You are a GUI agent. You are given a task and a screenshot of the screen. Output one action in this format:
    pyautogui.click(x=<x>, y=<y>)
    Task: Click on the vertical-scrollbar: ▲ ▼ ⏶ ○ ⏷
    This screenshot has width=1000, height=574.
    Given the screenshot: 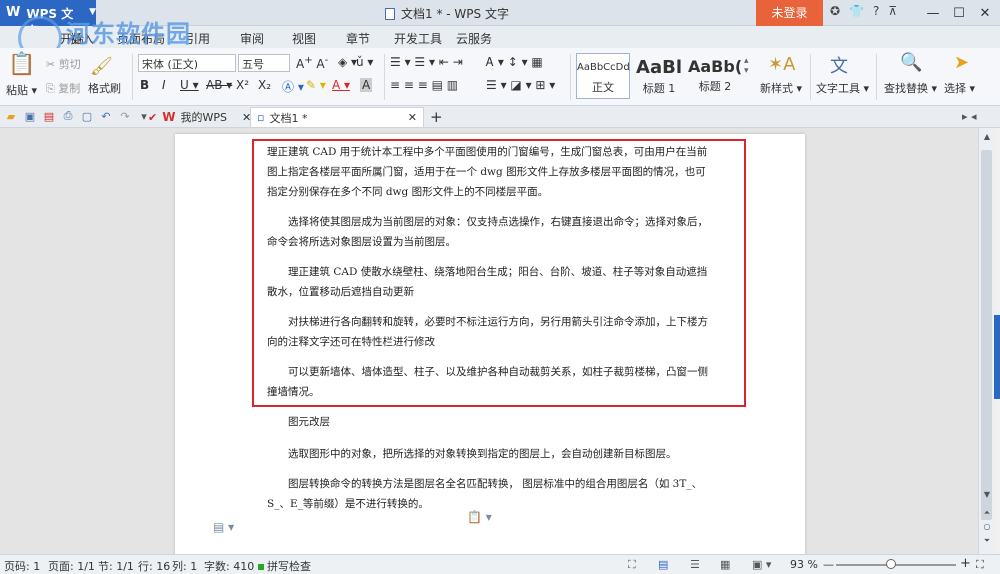 What is the action you would take?
    pyautogui.click(x=986, y=341)
    